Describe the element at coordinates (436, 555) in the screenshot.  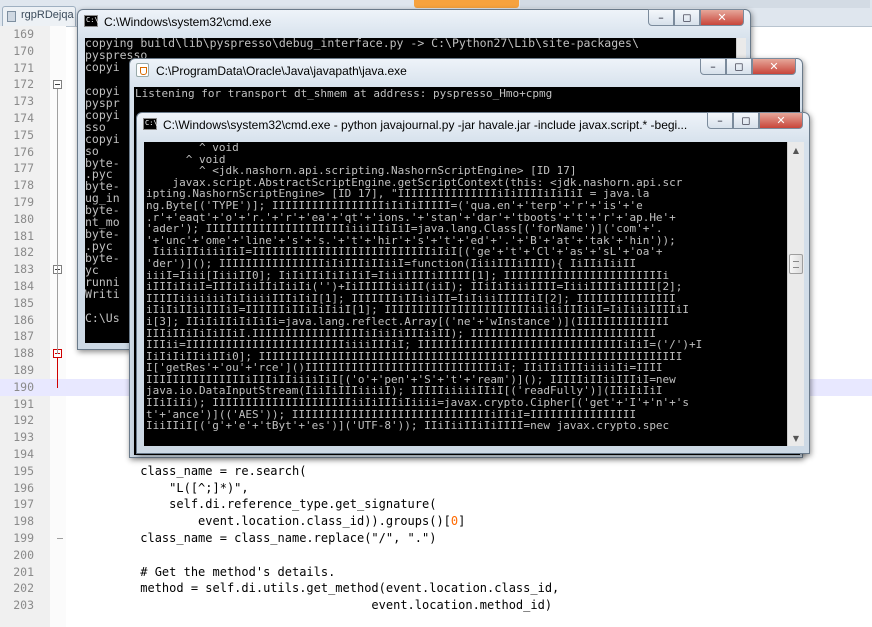
I see `code-line: 200` at that location.